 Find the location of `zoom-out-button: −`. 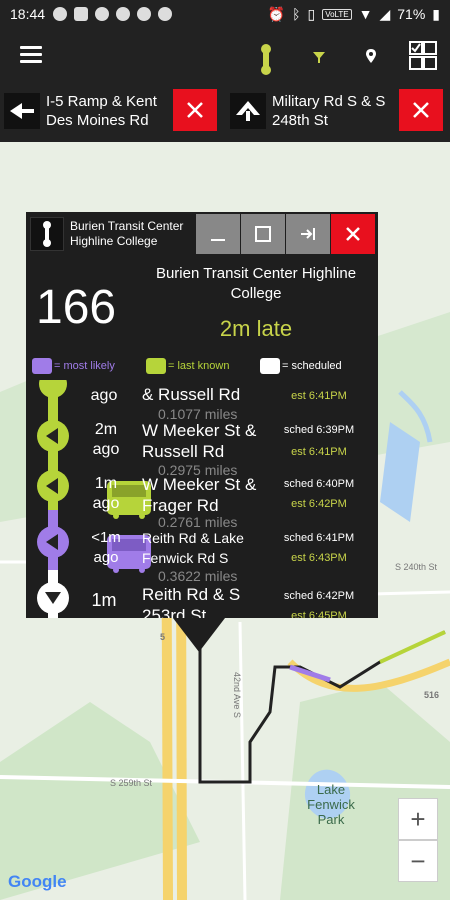

zoom-out-button: − is located at coordinates (418, 861).